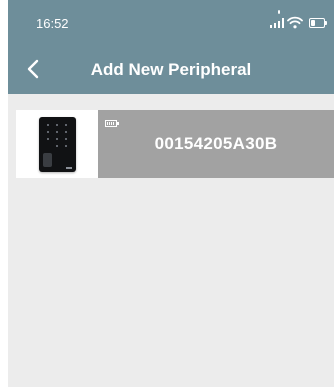 This screenshot has height=387, width=334. I want to click on status-time: 16:52, so click(52, 23).